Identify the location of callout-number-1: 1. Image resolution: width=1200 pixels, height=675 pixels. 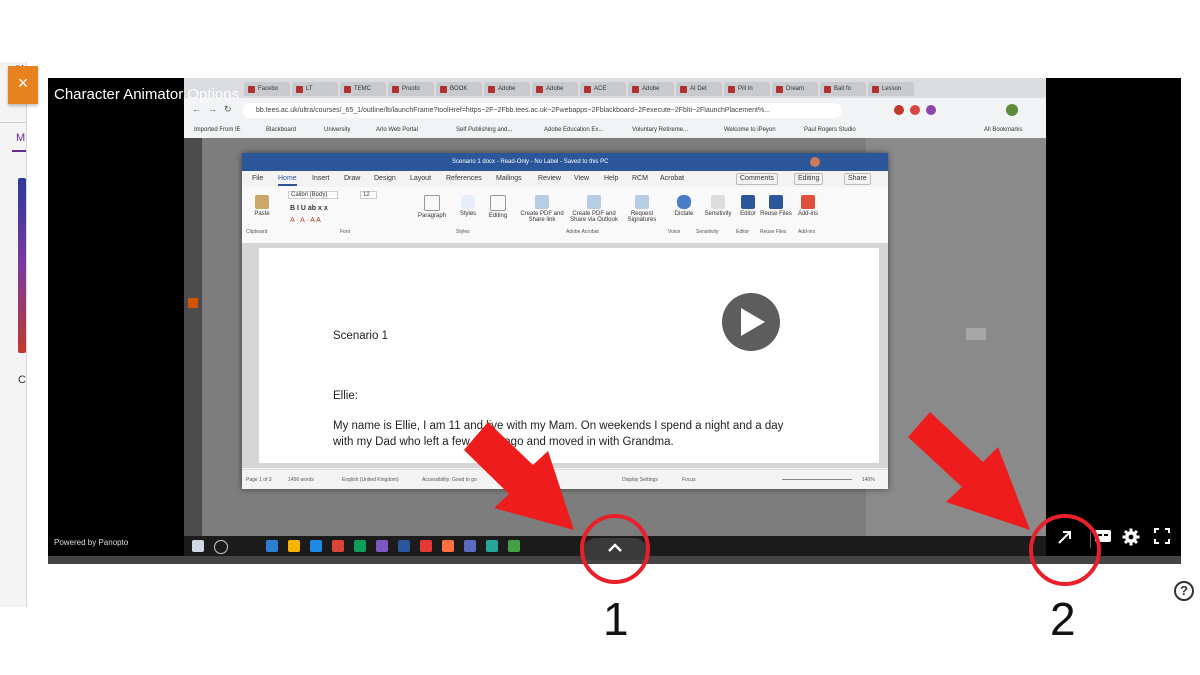
(616, 619).